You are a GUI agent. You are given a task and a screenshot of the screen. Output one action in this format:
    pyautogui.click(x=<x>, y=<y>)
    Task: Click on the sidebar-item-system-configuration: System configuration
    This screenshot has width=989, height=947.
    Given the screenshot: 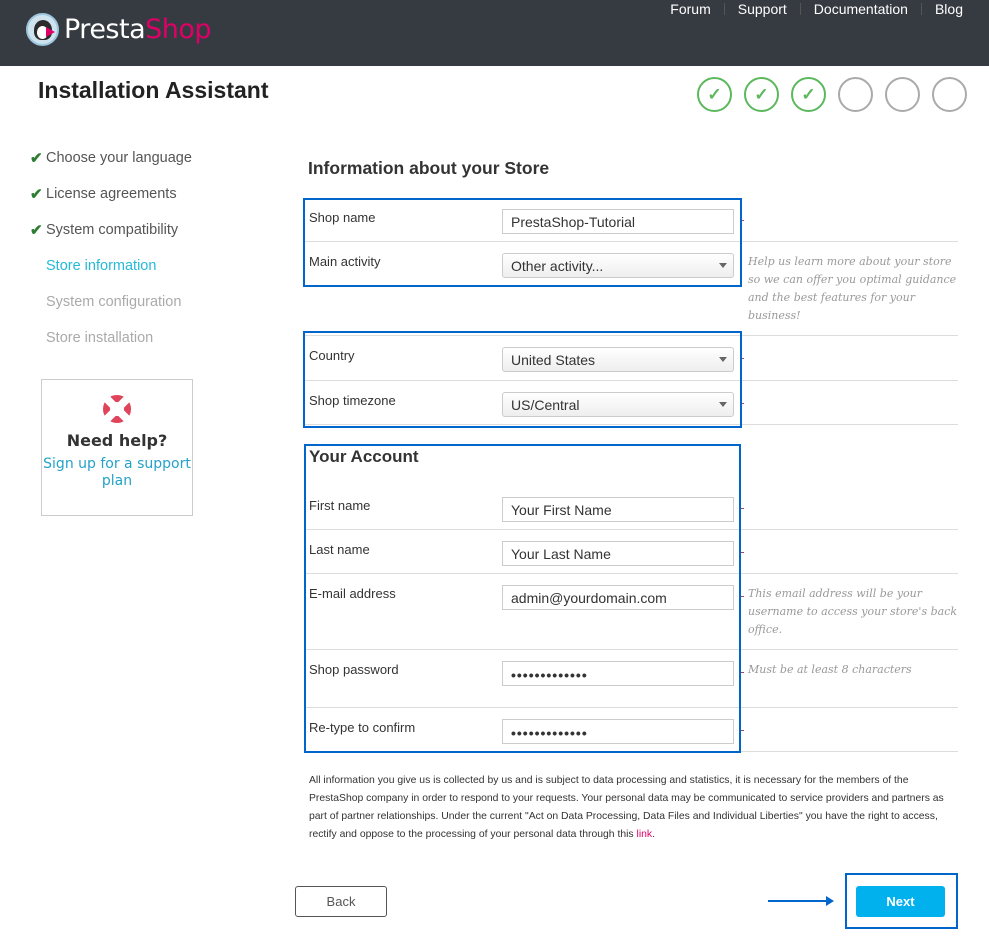 What is the action you would take?
    pyautogui.click(x=111, y=302)
    